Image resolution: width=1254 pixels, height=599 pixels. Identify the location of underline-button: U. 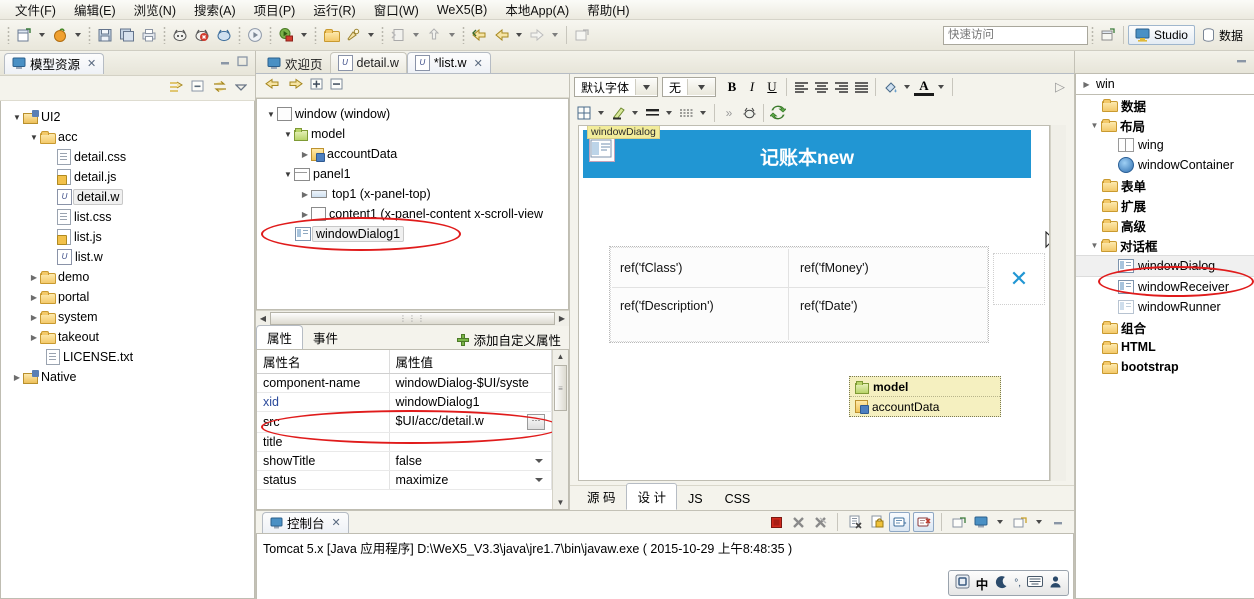
(772, 87).